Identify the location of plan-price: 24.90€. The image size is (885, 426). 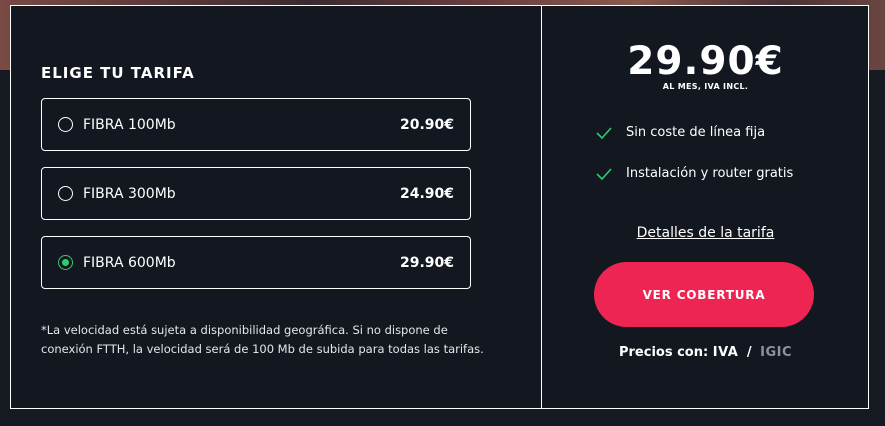
(426, 193).